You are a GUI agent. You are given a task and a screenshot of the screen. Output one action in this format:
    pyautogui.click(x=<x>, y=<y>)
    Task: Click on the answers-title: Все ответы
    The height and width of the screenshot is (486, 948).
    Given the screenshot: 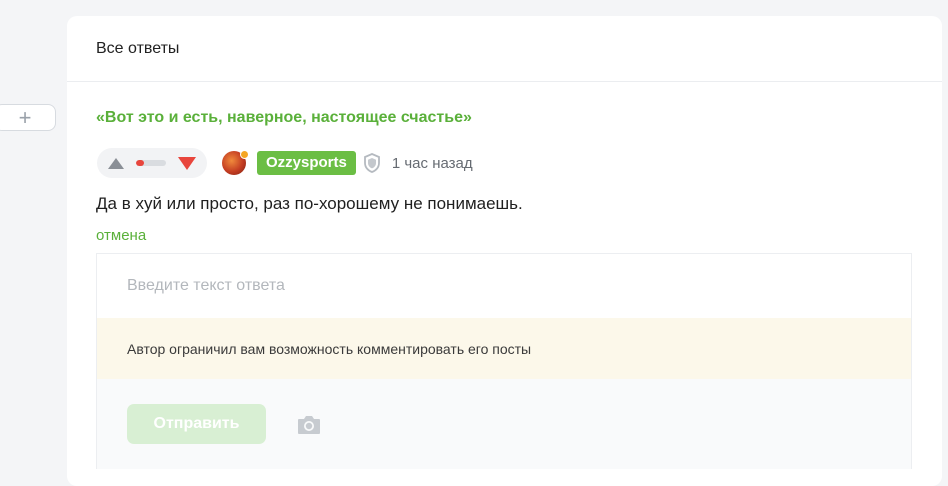 What is the action you would take?
    pyautogui.click(x=138, y=48)
    